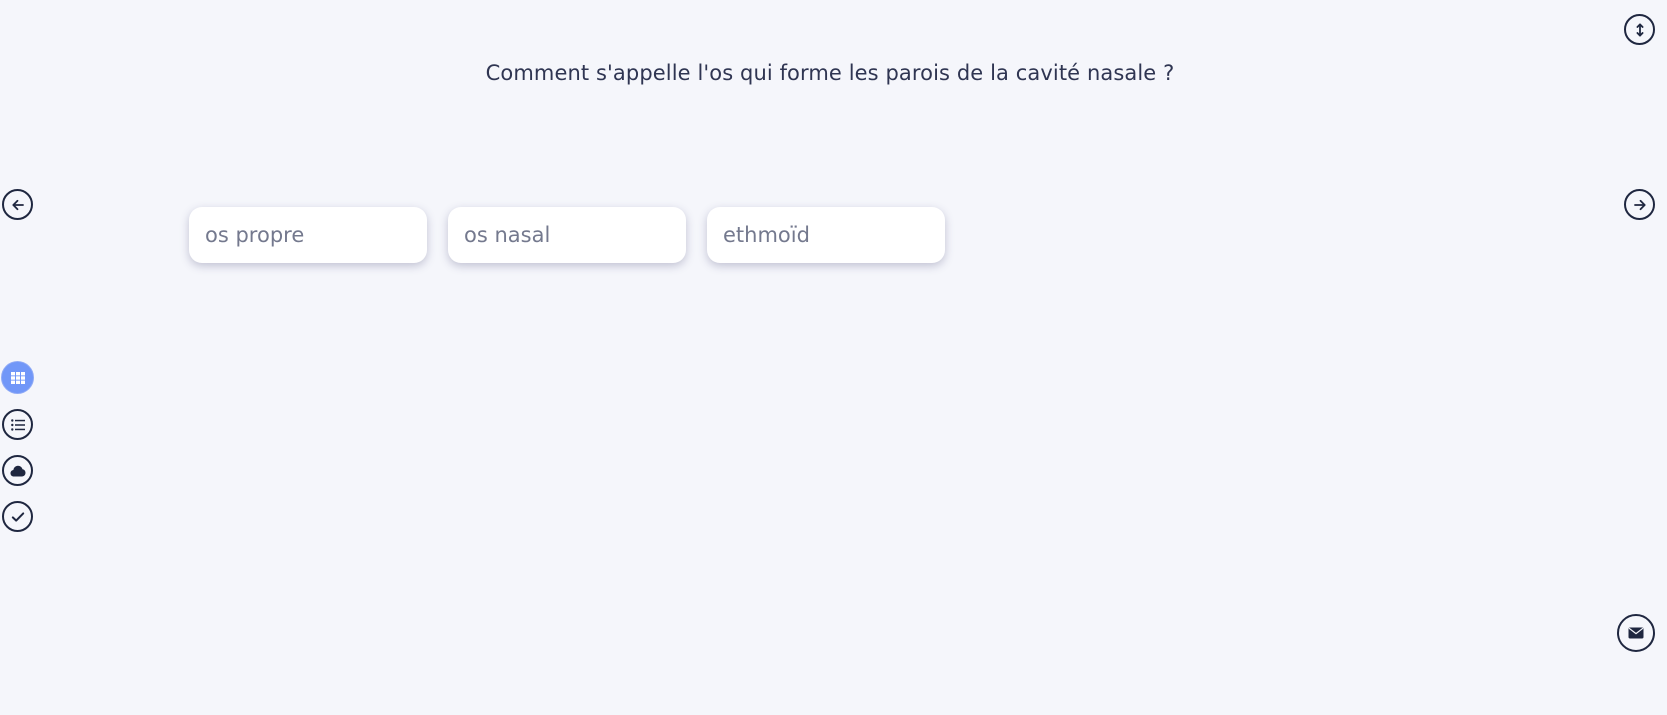 The width and height of the screenshot is (1667, 715). I want to click on arrow-right-icon, so click(1639, 204).